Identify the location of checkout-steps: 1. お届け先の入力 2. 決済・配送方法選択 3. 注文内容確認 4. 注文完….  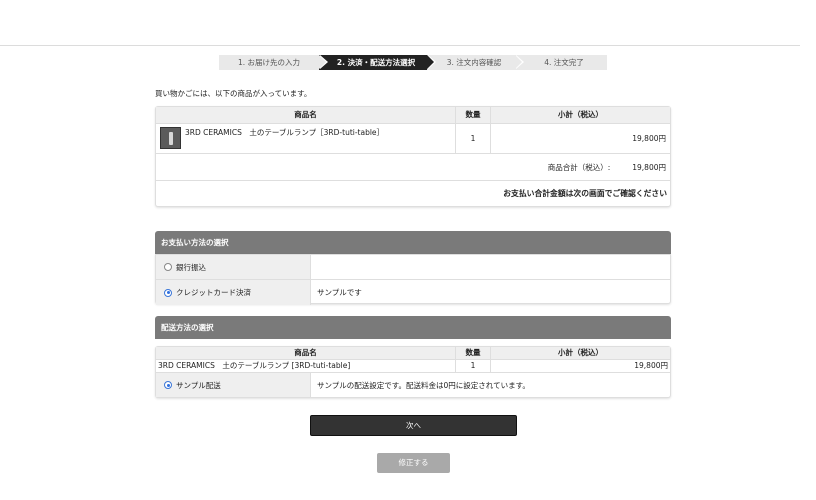
(413, 62).